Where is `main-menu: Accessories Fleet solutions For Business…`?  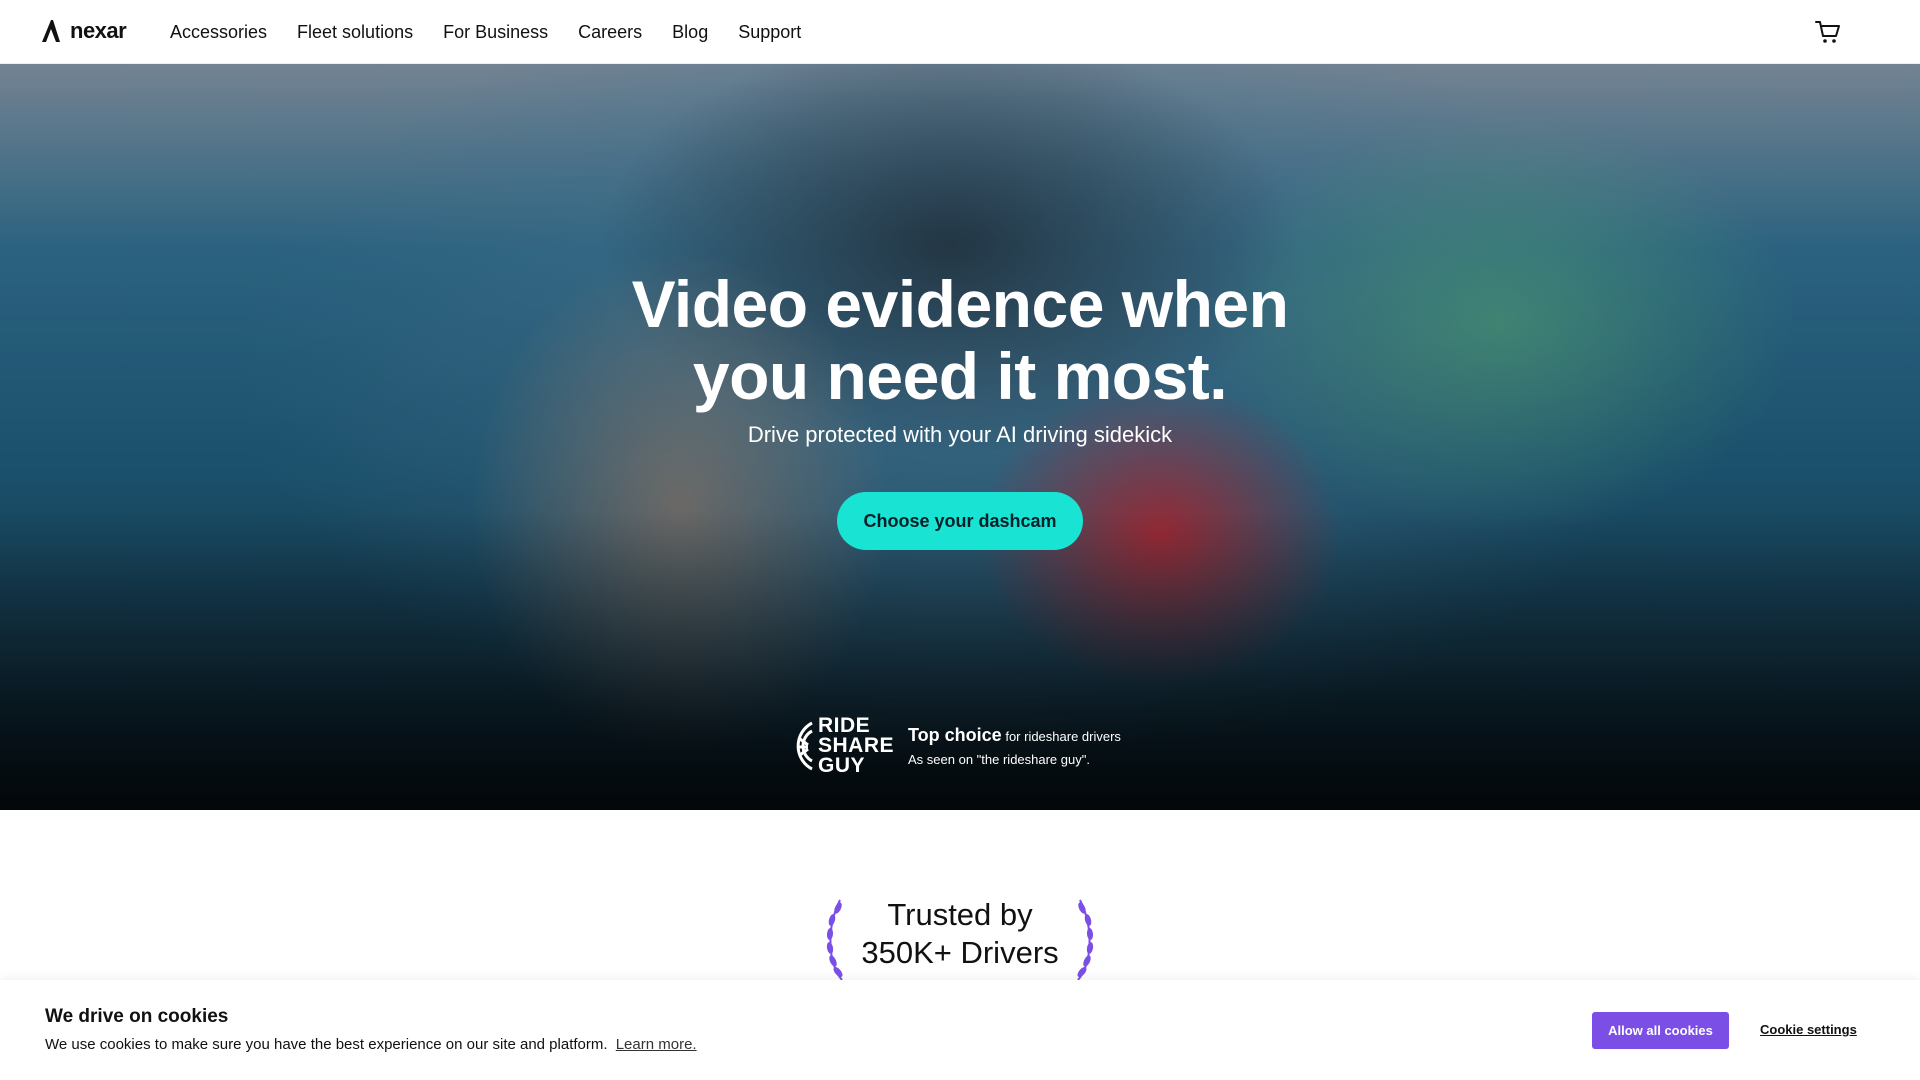 main-menu: Accessories Fleet solutions For Business… is located at coordinates (485, 32).